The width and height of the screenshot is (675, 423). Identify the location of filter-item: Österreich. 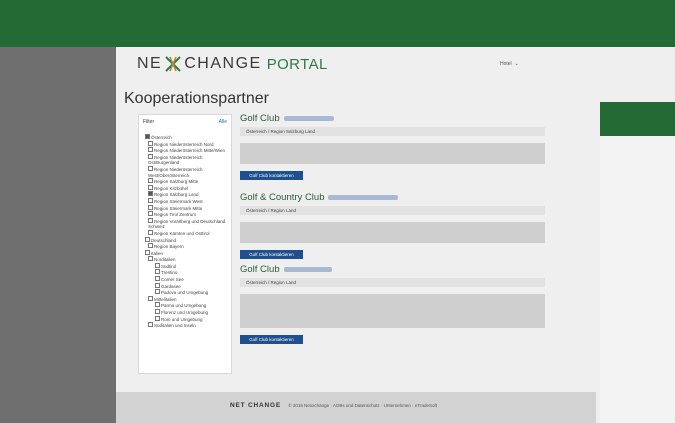
(185, 137).